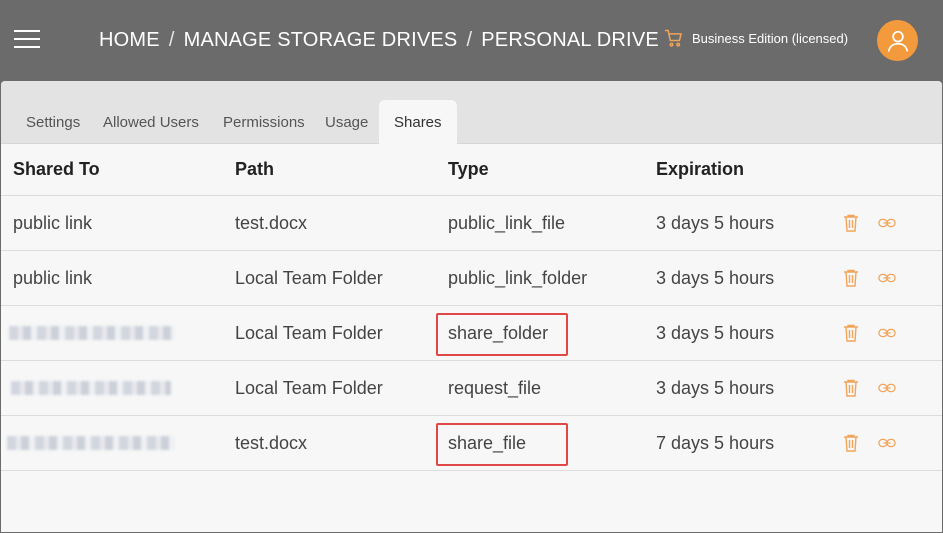 Image resolution: width=943 pixels, height=533 pixels. Describe the element at coordinates (346, 122) in the screenshot. I see `tab-usage: Usage` at that location.